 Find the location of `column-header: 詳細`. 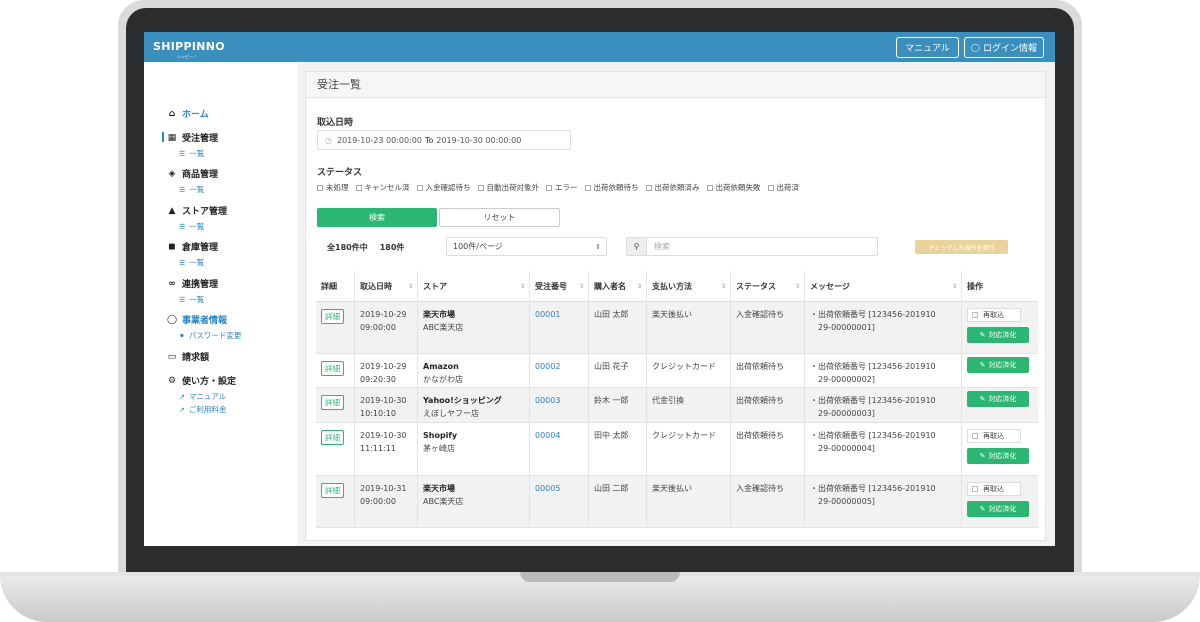

column-header: 詳細 is located at coordinates (335, 286).